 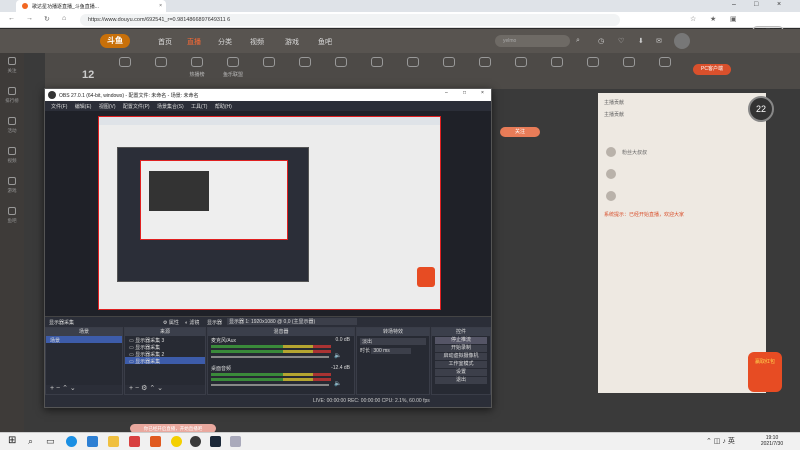 I want to click on search-icon: ⌕, so click(x=33, y=441).